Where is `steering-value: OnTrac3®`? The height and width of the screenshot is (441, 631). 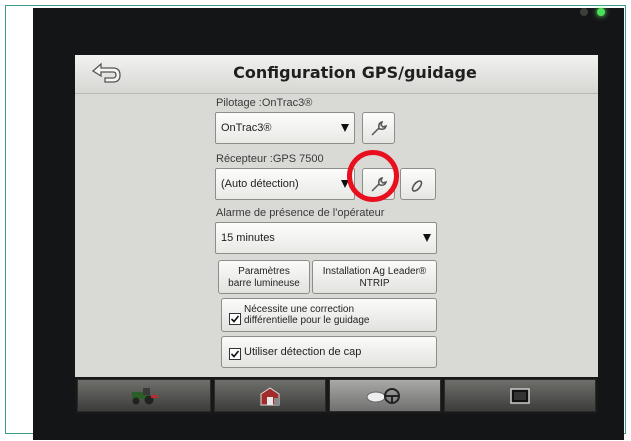 steering-value: OnTrac3® is located at coordinates (246, 128).